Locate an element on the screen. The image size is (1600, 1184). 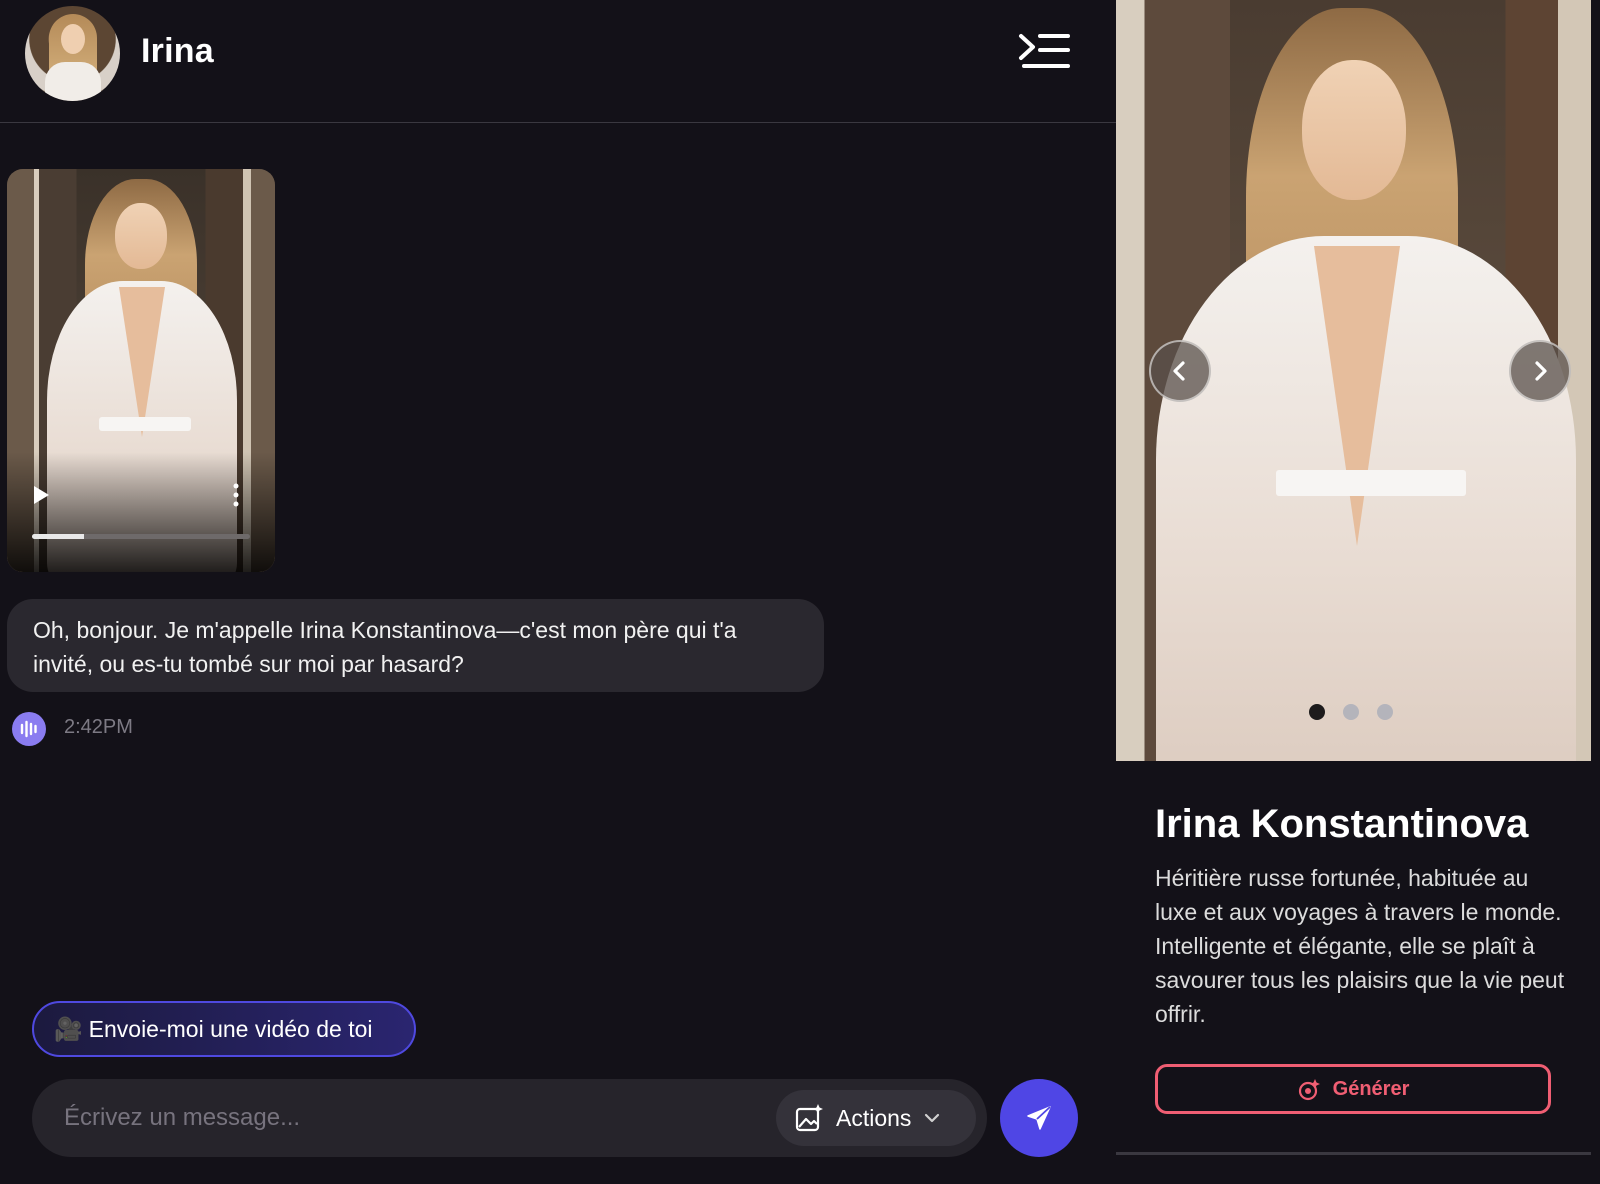
video-progress-fill is located at coordinates (58, 536).